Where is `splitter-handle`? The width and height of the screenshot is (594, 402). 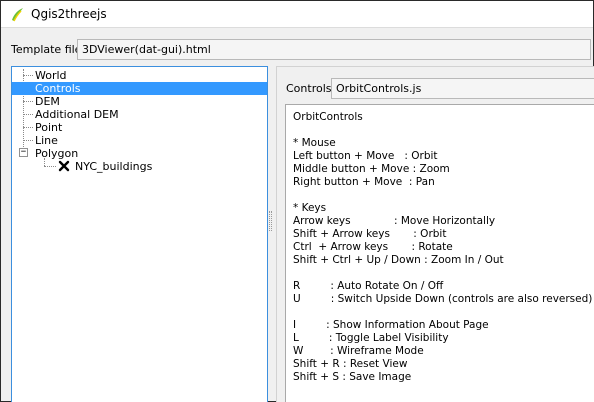
splitter-handle is located at coordinates (270, 221).